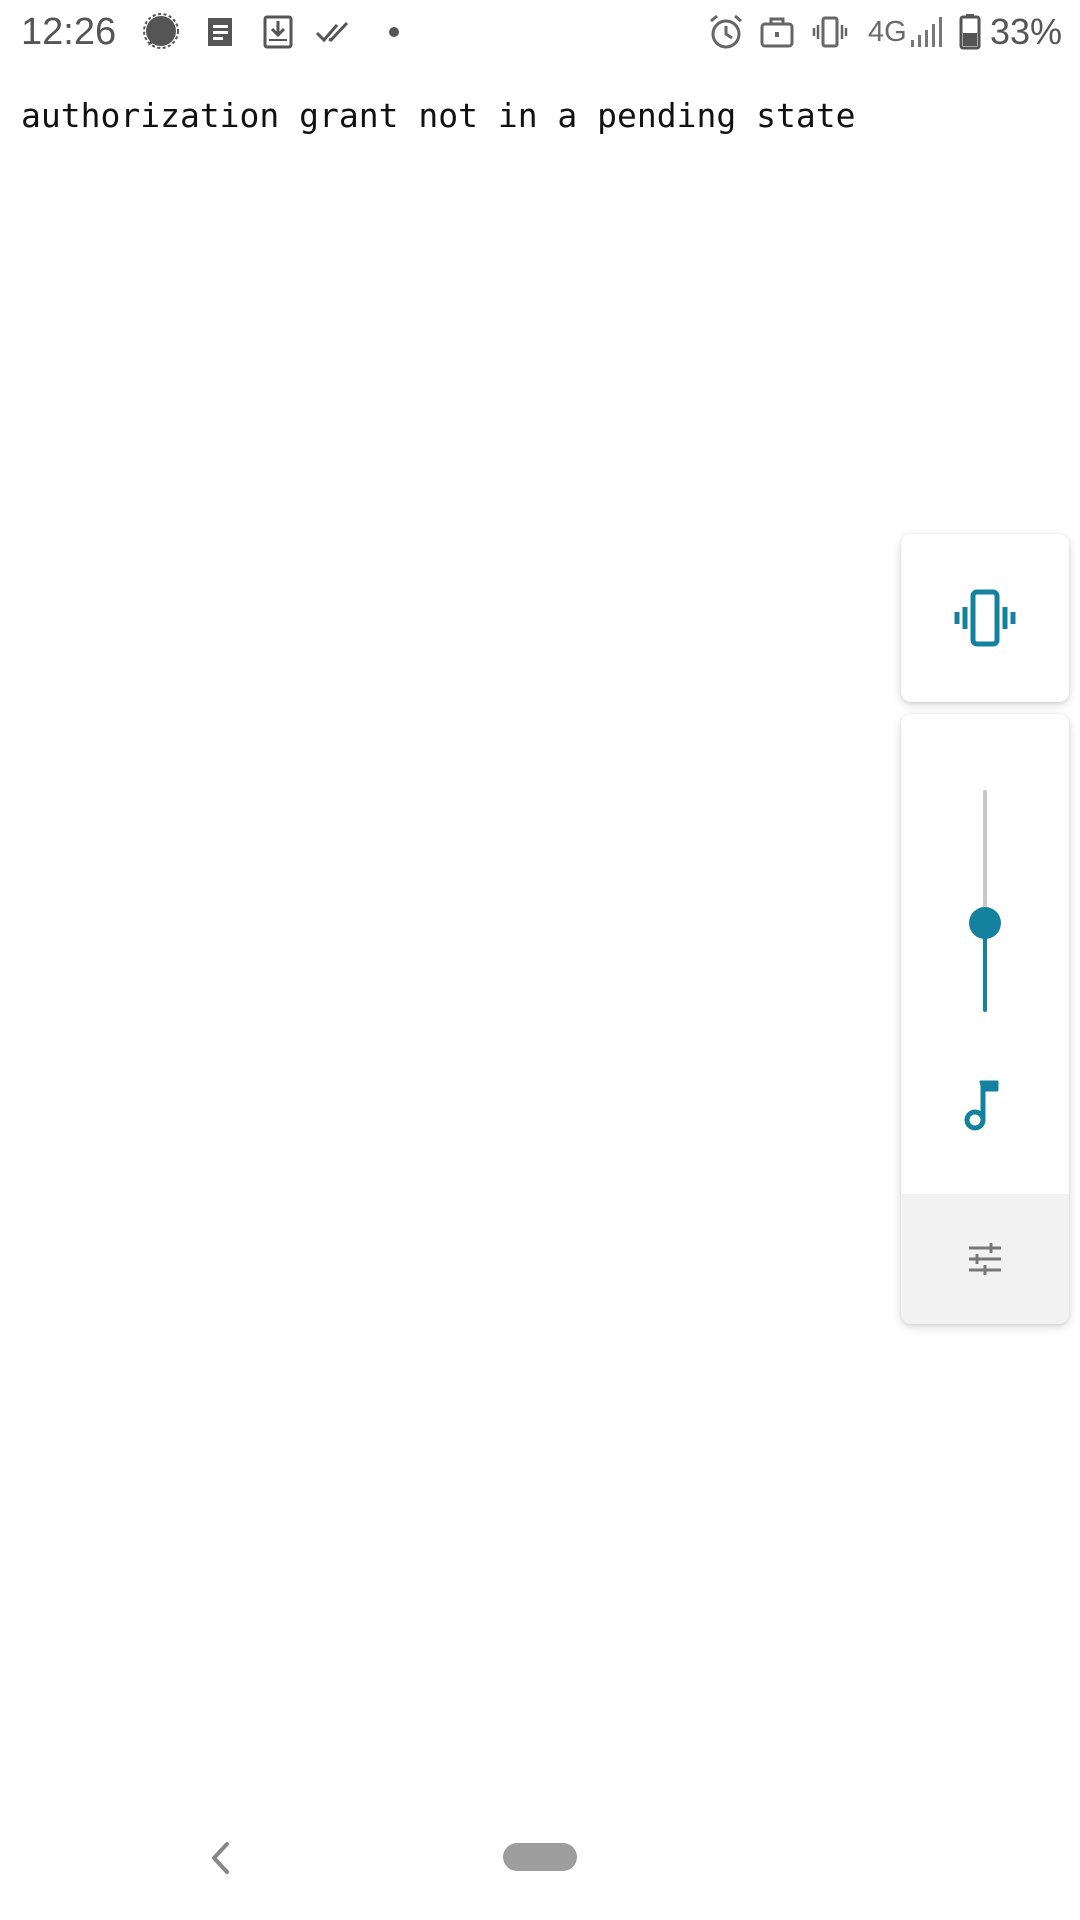  What do you see at coordinates (335, 32) in the screenshot?
I see `double-check-icon` at bounding box center [335, 32].